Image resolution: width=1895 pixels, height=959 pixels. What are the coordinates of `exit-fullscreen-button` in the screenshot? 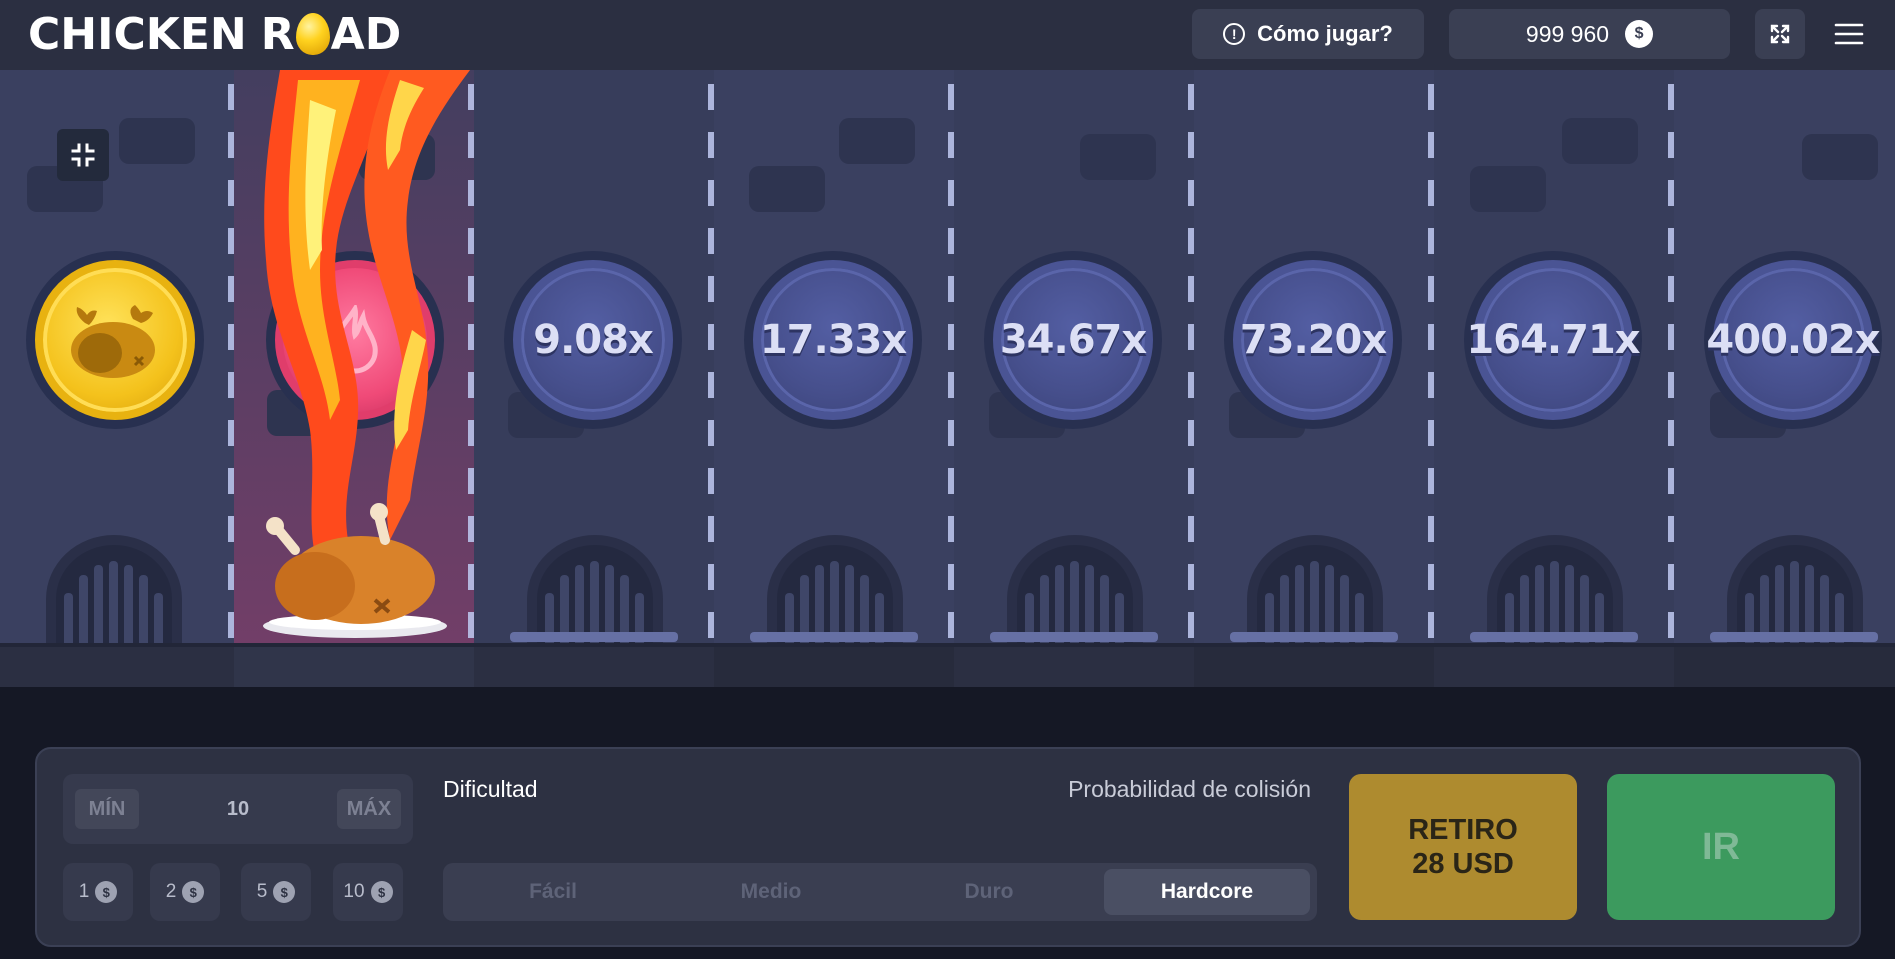 It's located at (83, 155).